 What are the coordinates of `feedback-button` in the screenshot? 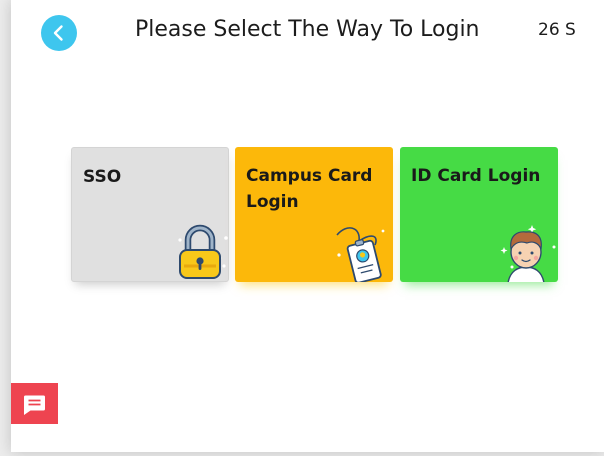 It's located at (34, 403).